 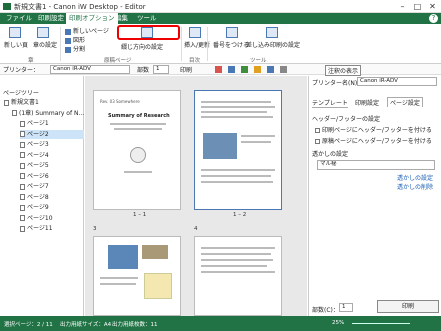 I want to click on page1-heading: Summary of Research, so click(x=139, y=116).